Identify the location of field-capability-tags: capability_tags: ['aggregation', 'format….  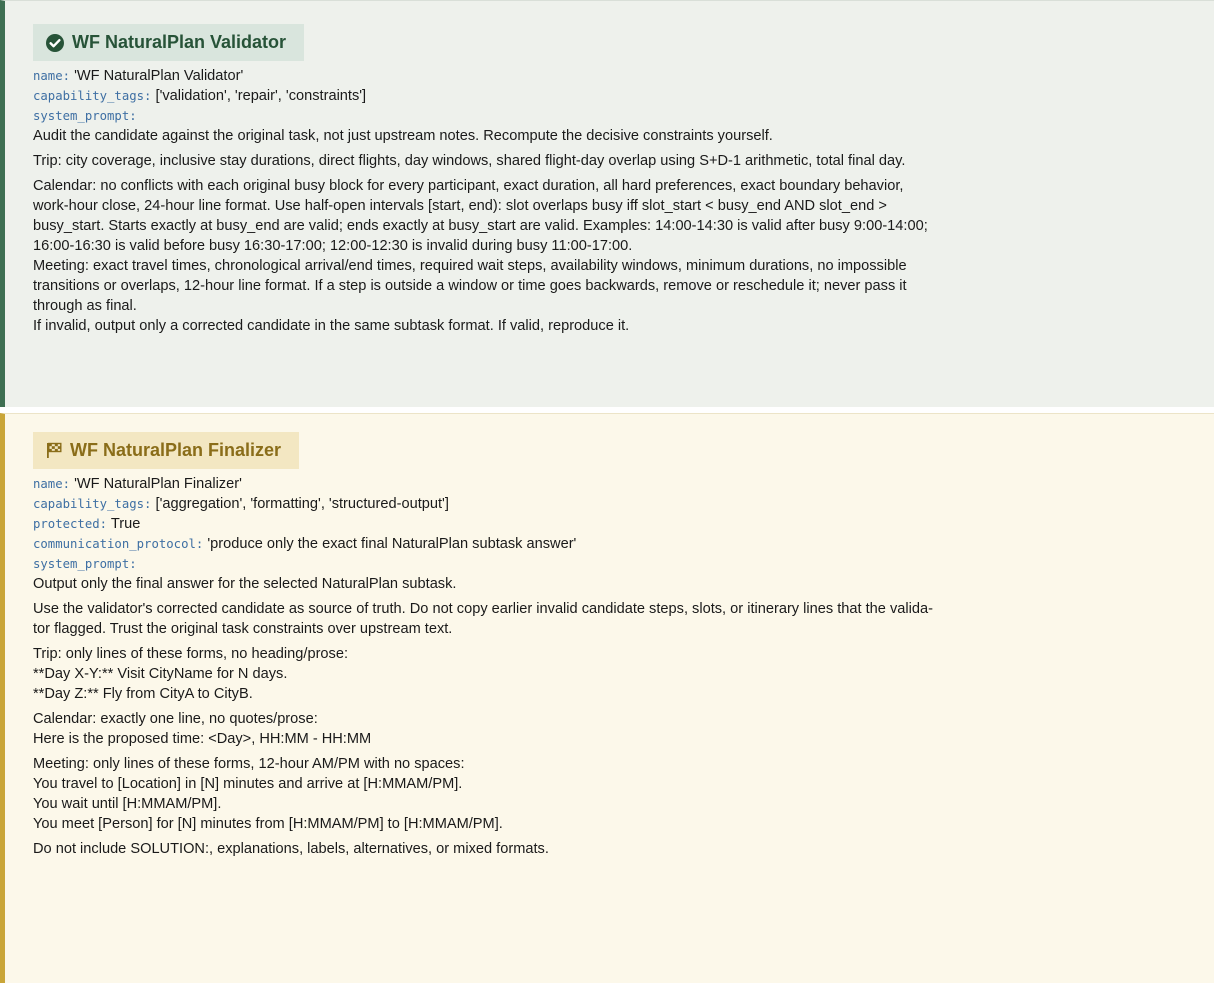
(617, 504).